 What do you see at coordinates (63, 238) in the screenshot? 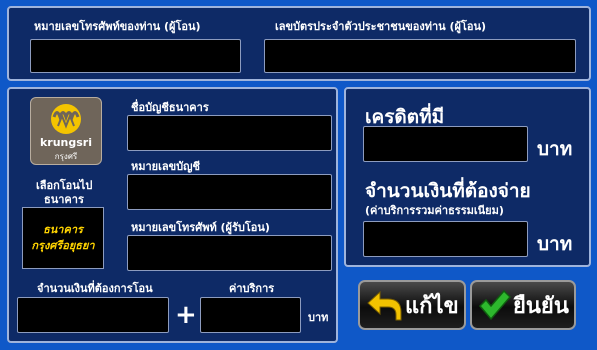
I see `selected-bank-button: ธนาคาร กรุงศรีอยุธยา` at bounding box center [63, 238].